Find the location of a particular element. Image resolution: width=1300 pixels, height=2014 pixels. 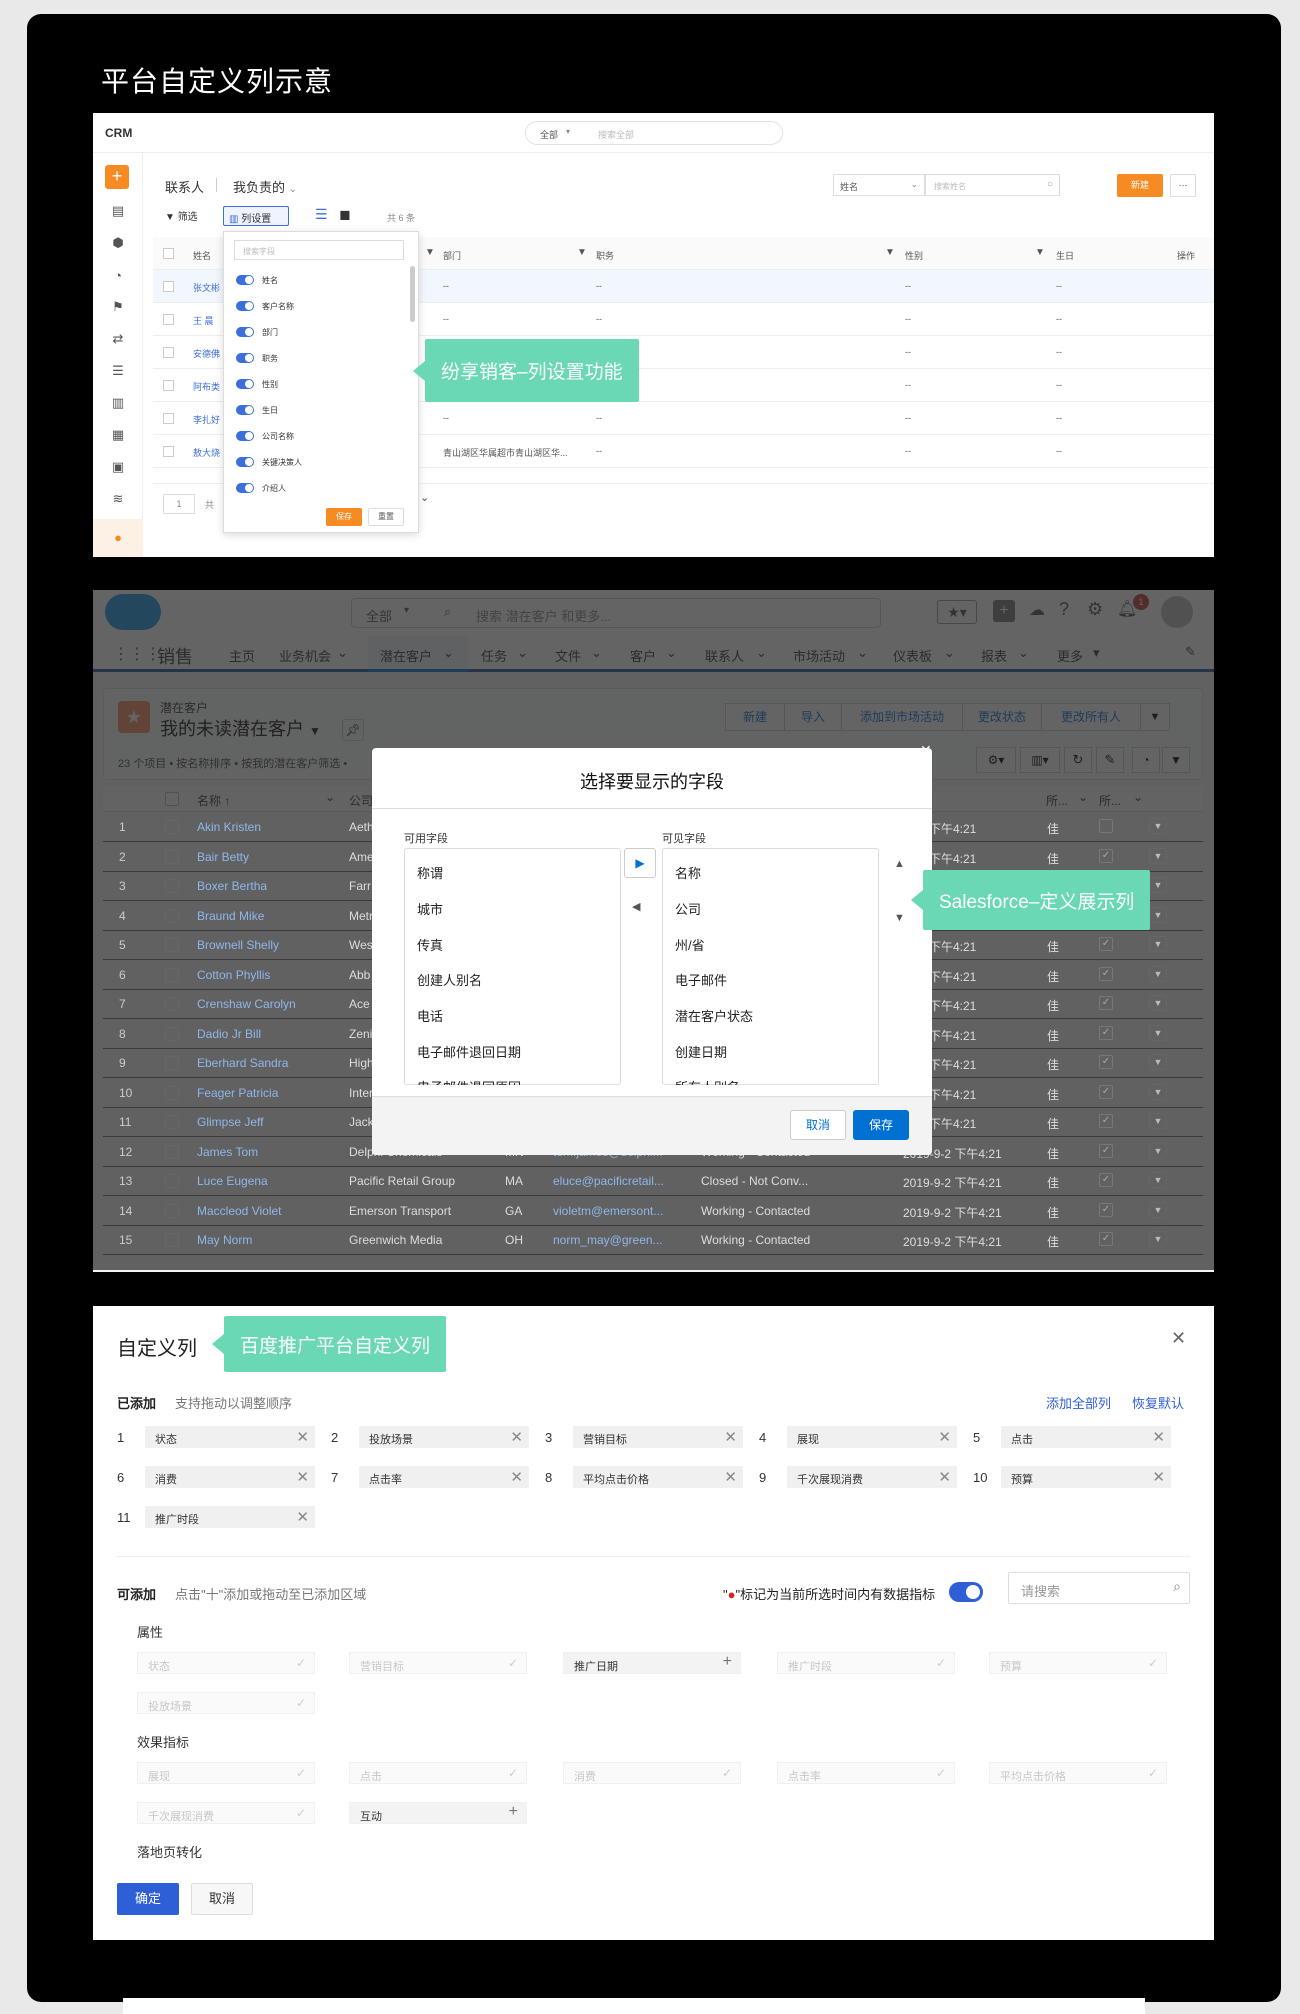

list-item: 创建人别名 is located at coordinates (449, 979).